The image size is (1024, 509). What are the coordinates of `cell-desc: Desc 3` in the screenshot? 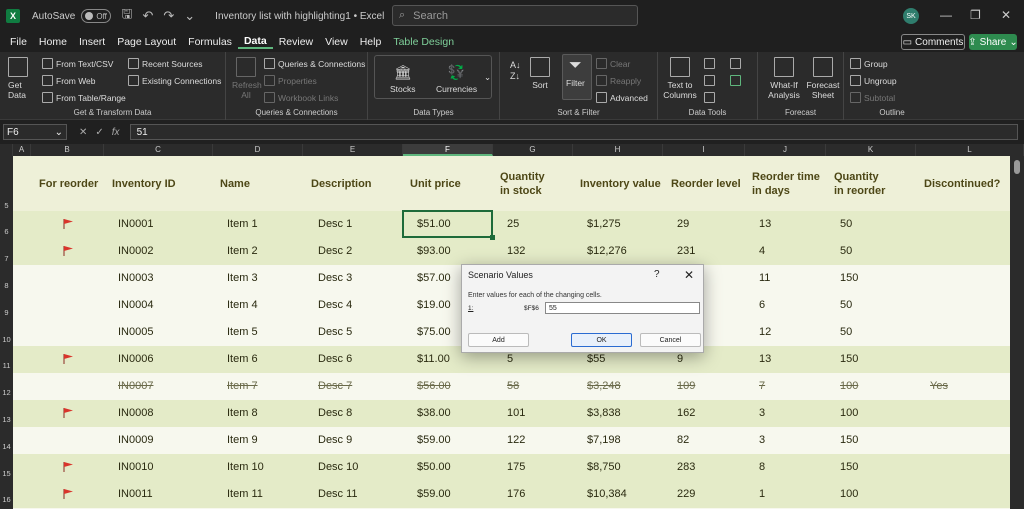 It's located at (335, 278).